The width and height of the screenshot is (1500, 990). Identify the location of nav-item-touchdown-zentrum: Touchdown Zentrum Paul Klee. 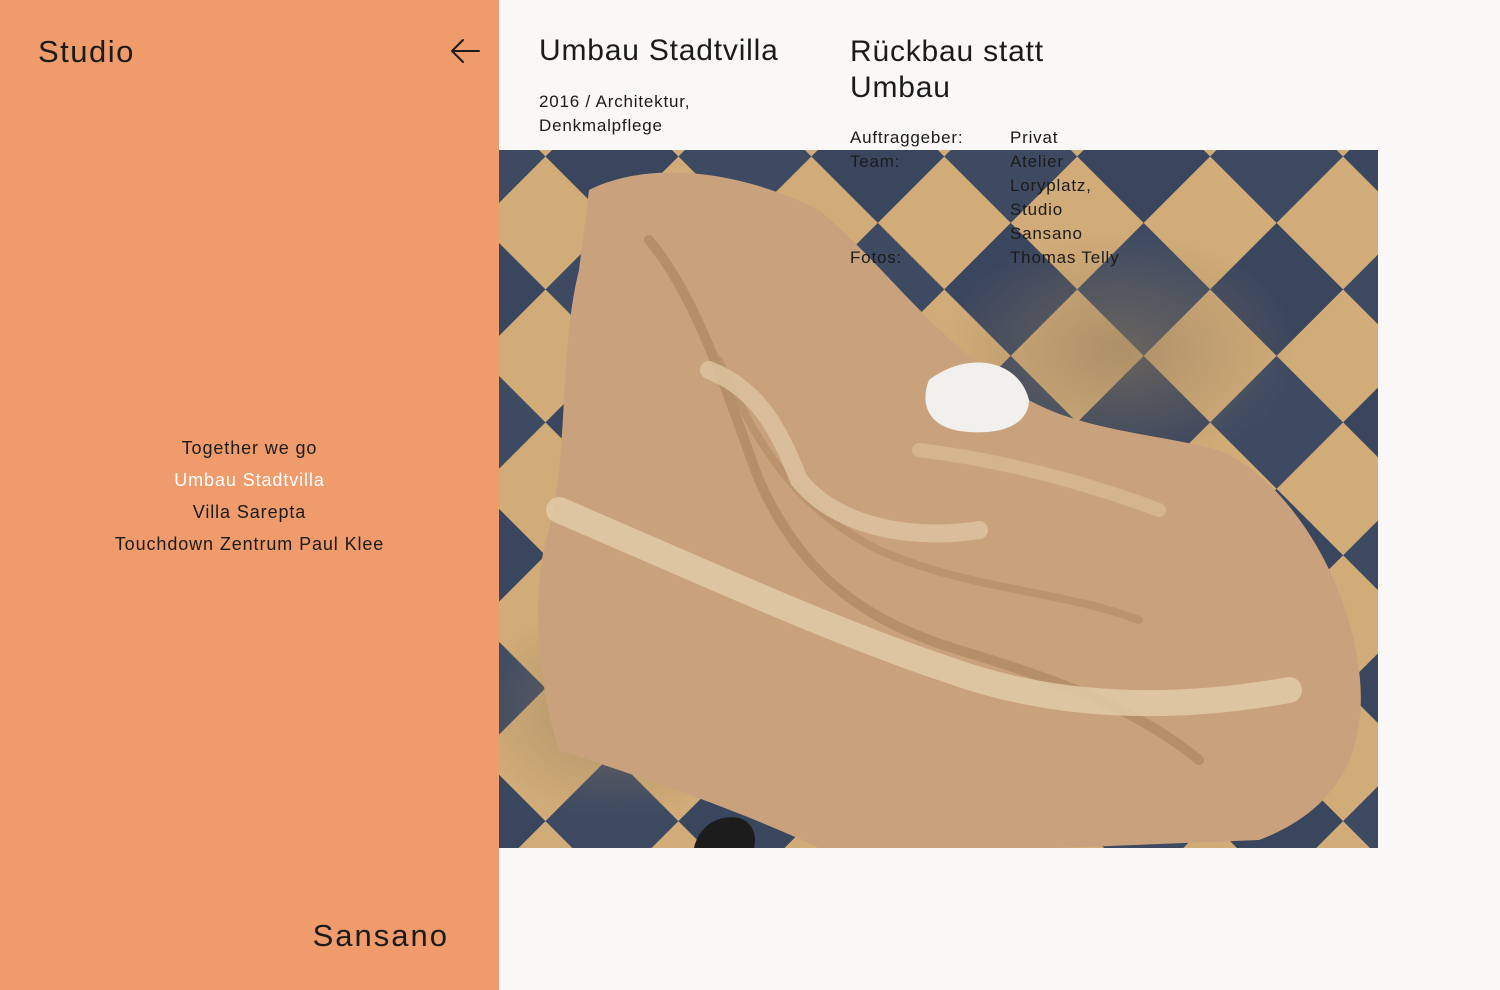
(249, 546).